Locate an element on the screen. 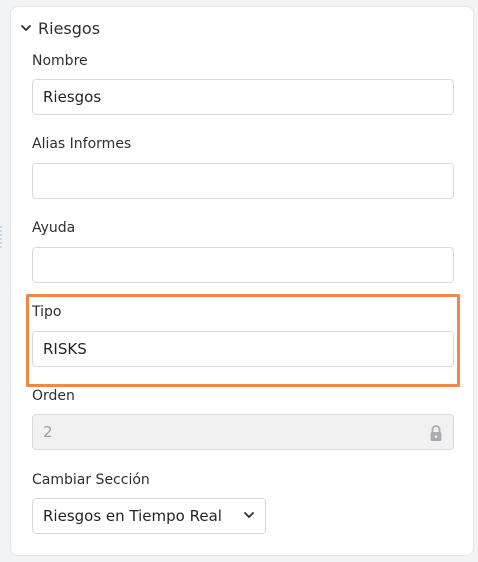 This screenshot has width=478, height=562. tipo-input: RISKS is located at coordinates (243, 349).